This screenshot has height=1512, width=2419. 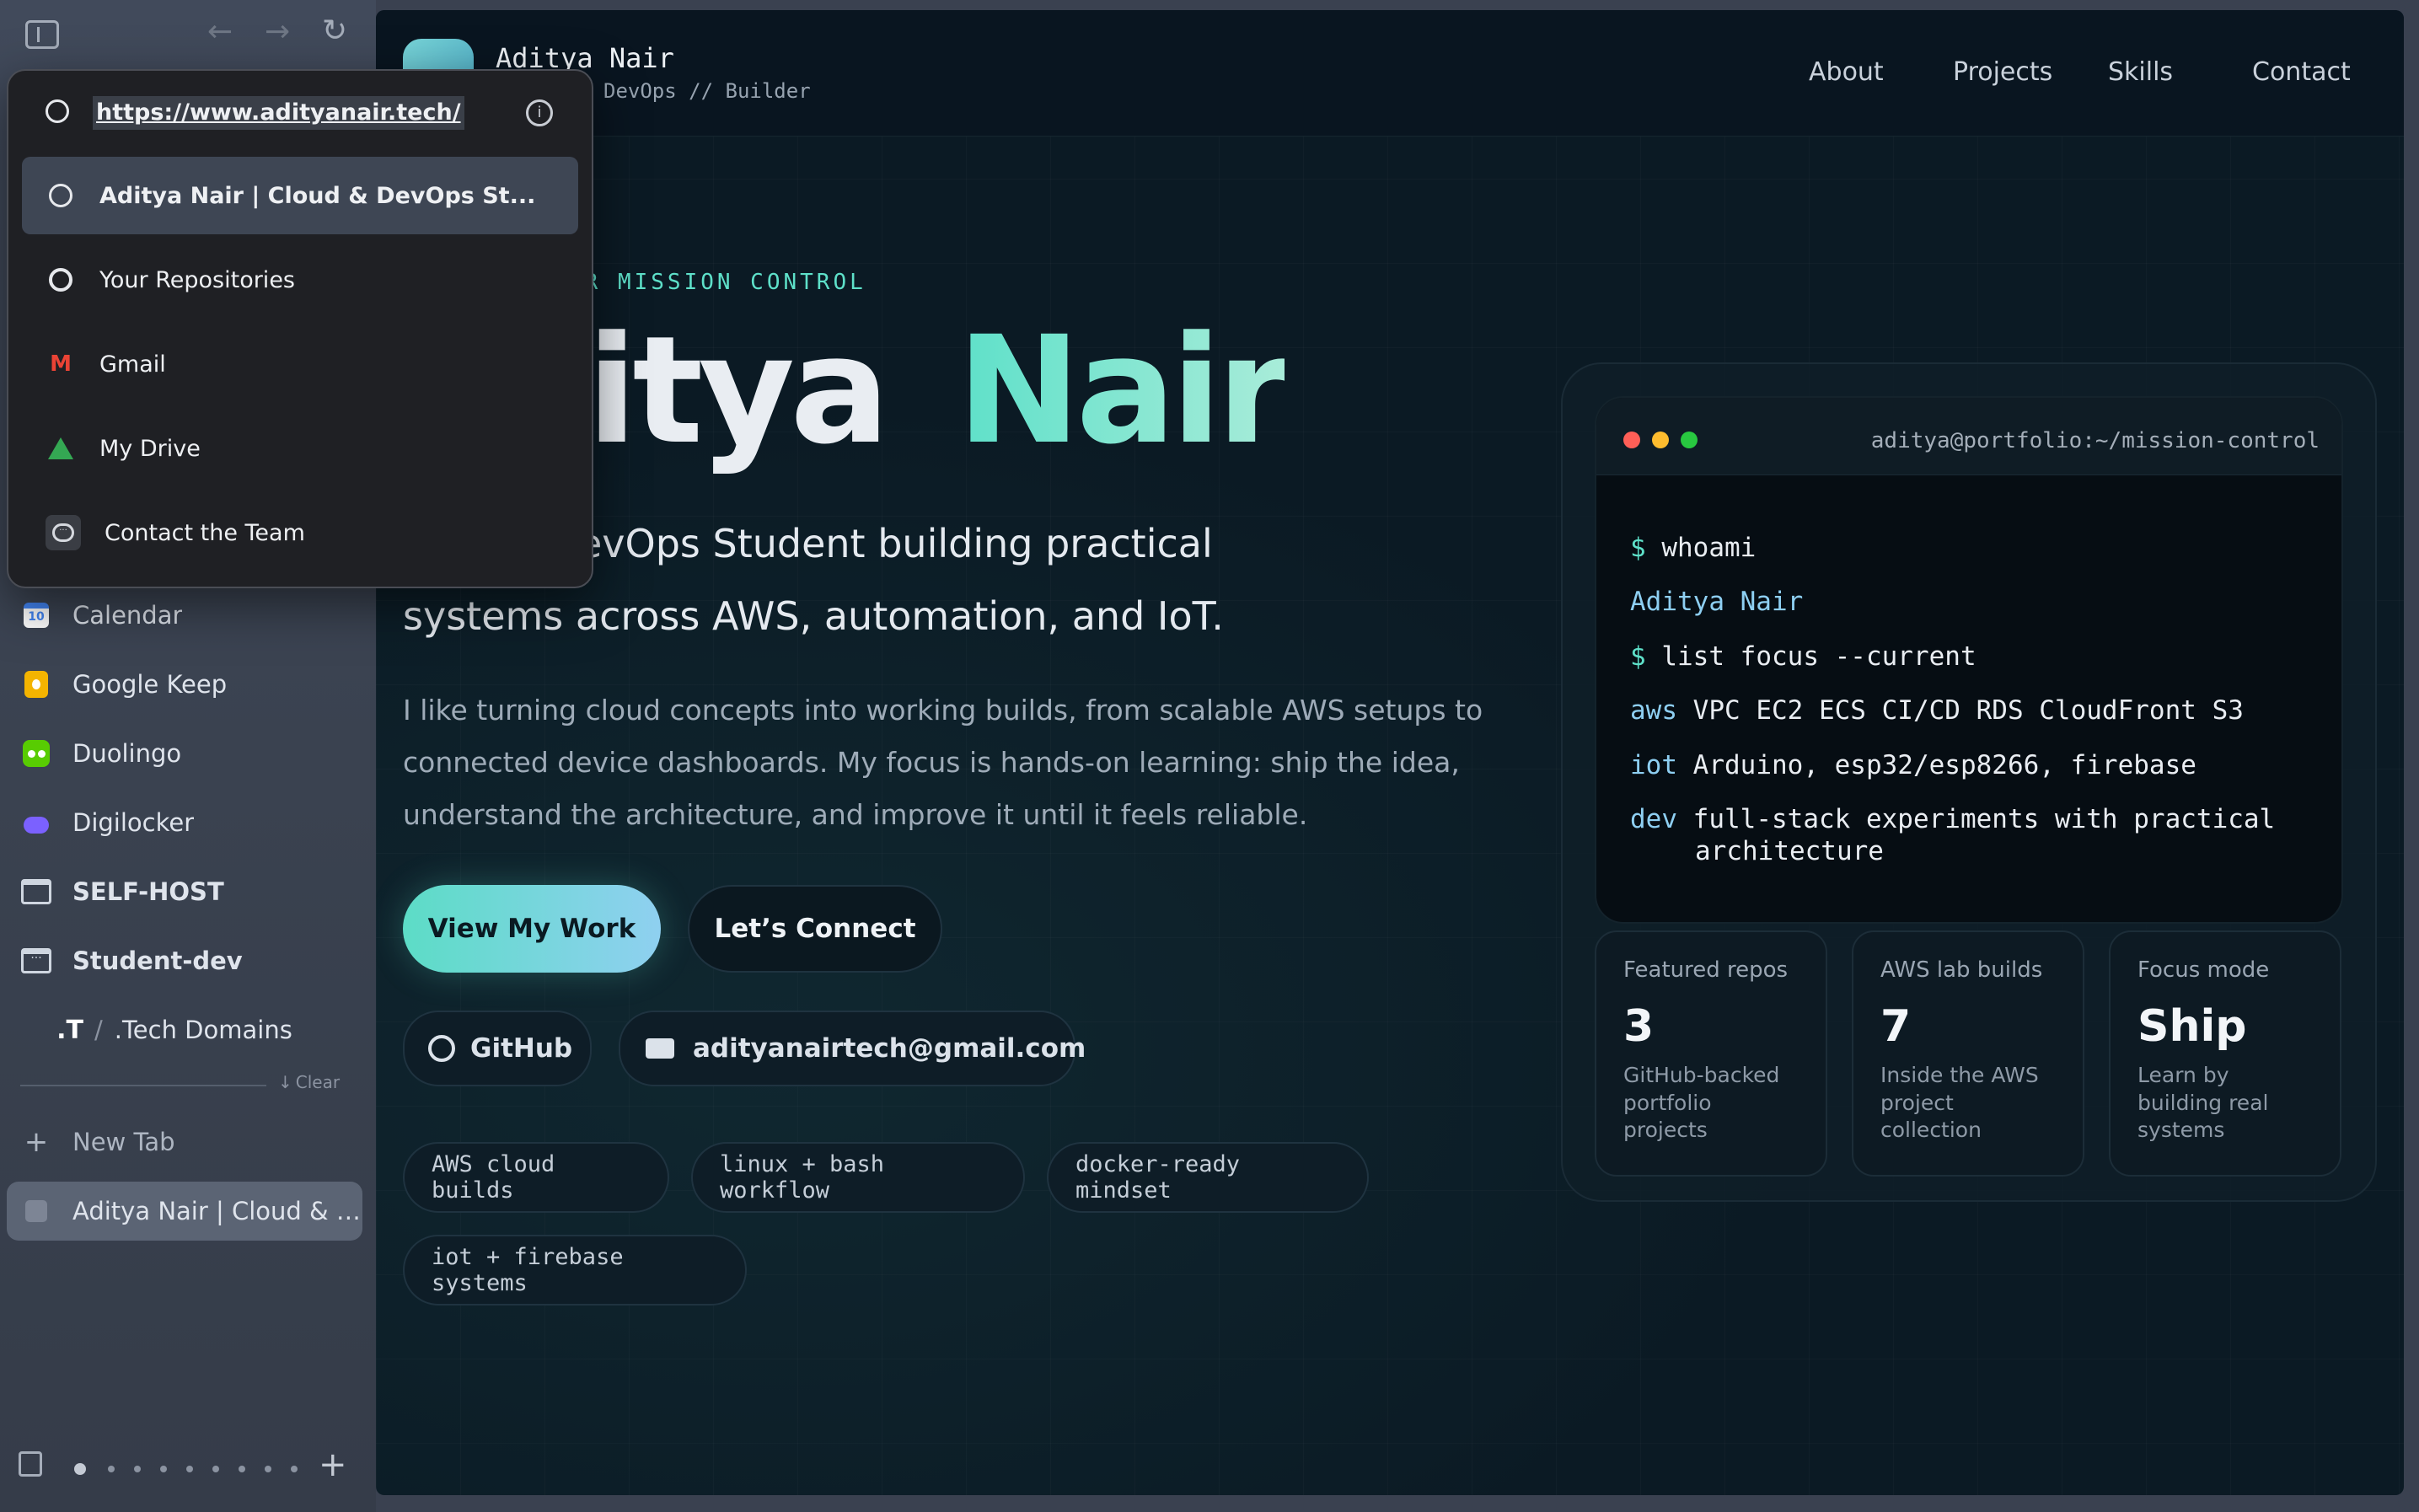 I want to click on drive-icon, so click(x=61, y=448).